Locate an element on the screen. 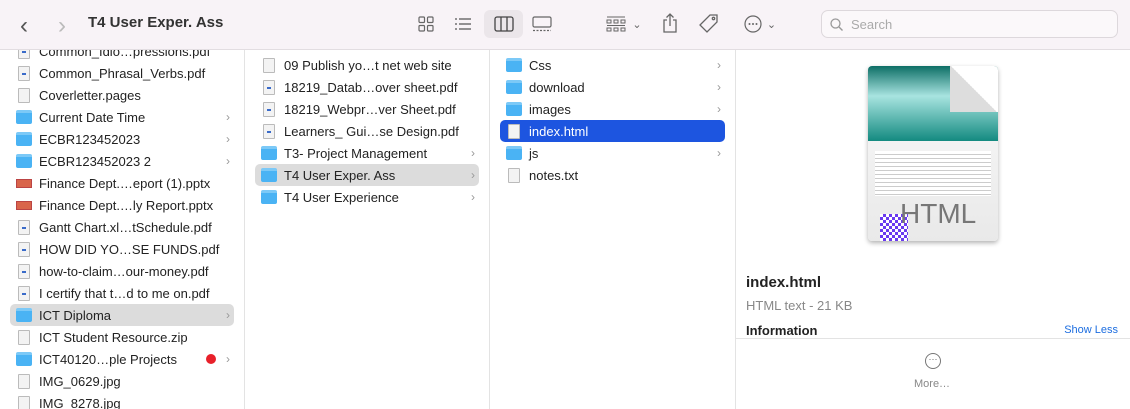 Image resolution: width=1130 pixels, height=409 pixels. list-view-button is located at coordinates (463, 24).